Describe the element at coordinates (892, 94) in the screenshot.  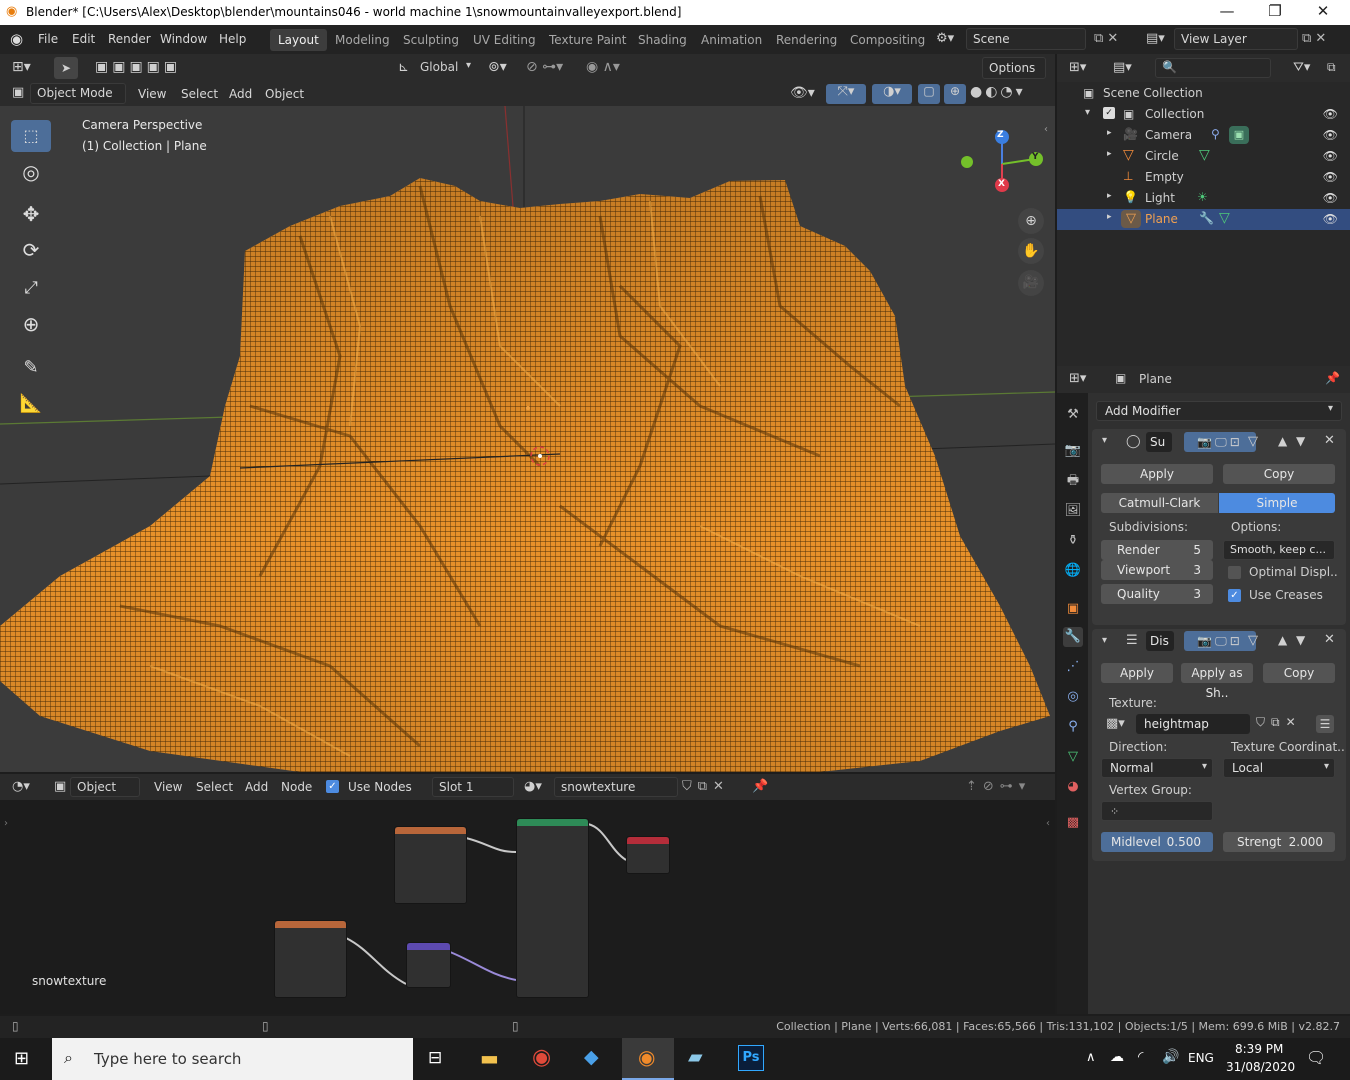
I see `overlay-toggle-icon: ◑▾` at that location.